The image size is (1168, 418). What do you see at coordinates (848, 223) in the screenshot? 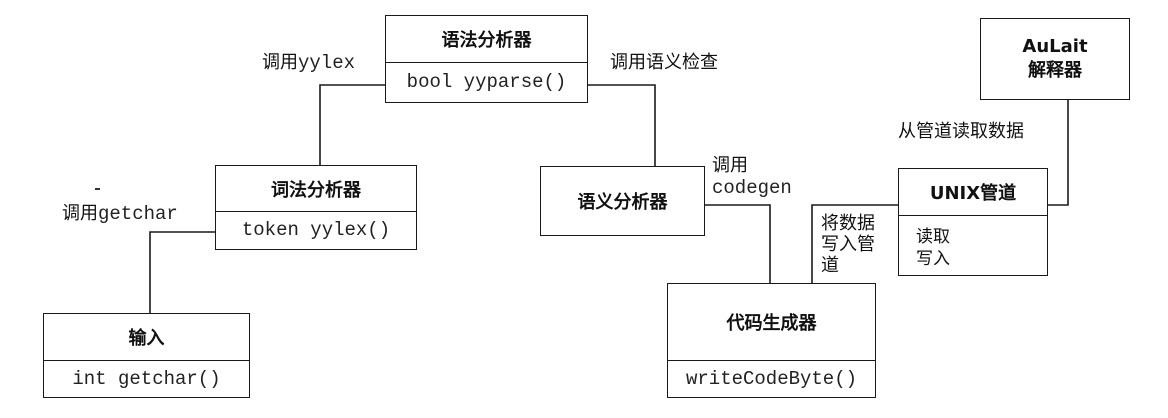
I see `label-write-to-pipe-line1: 将数据` at bounding box center [848, 223].